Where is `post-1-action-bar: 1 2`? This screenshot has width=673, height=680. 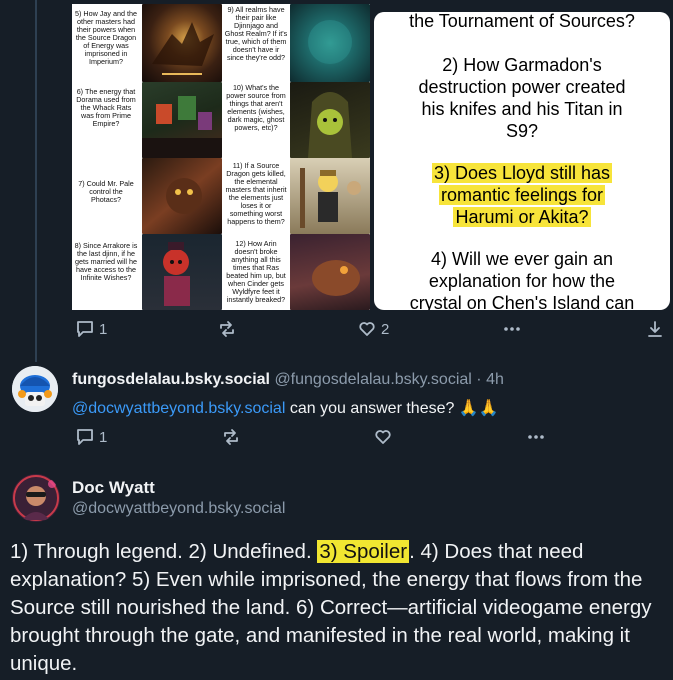 post-1-action-bar: 1 2 is located at coordinates (372, 332).